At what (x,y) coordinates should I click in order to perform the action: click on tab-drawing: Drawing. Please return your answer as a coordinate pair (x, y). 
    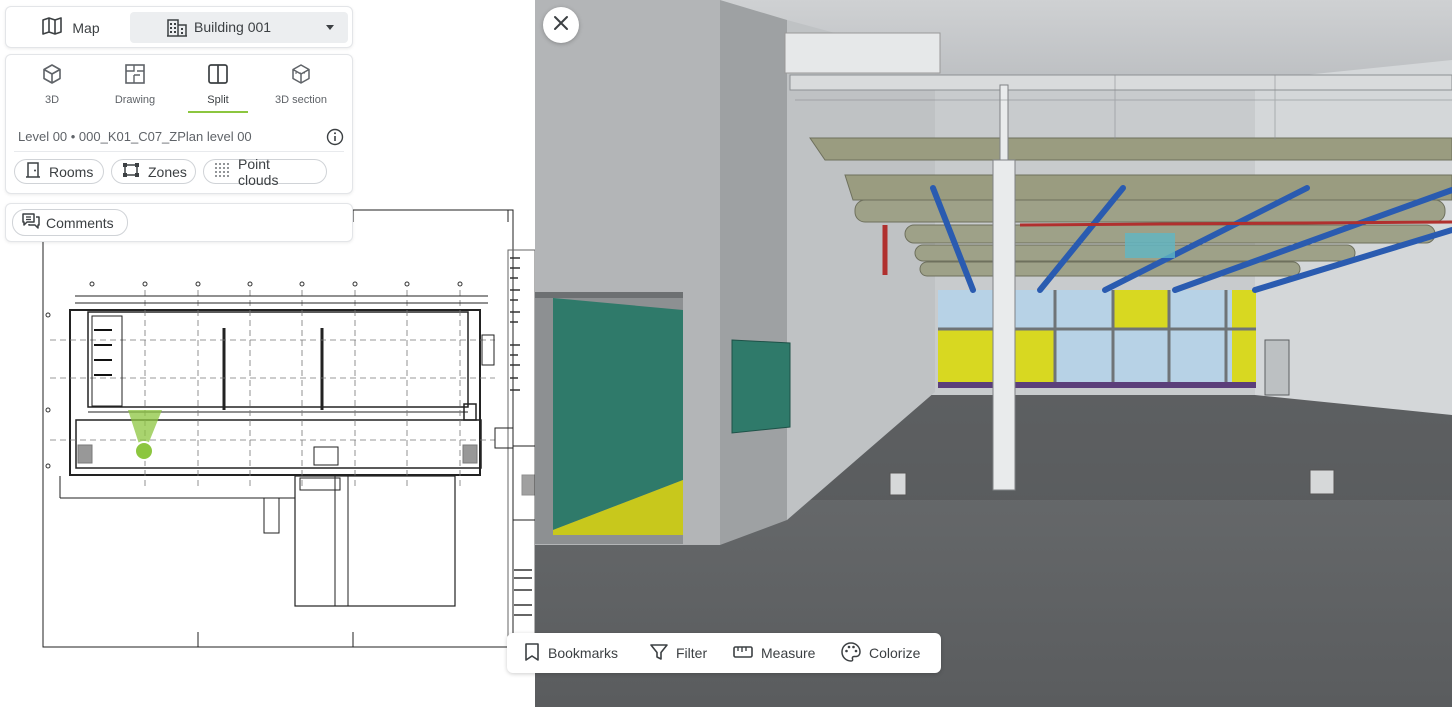
    Looking at the image, I should click on (135, 89).